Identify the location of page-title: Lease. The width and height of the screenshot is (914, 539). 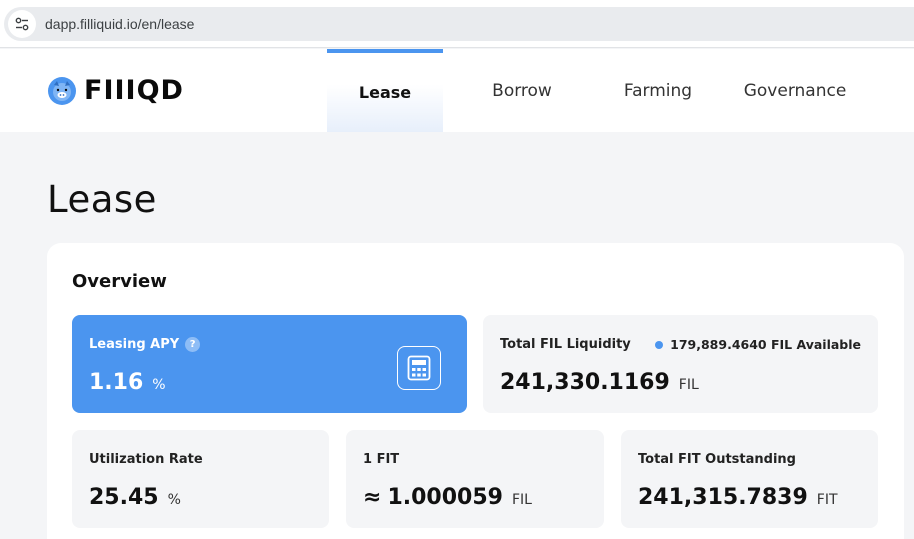
(102, 199).